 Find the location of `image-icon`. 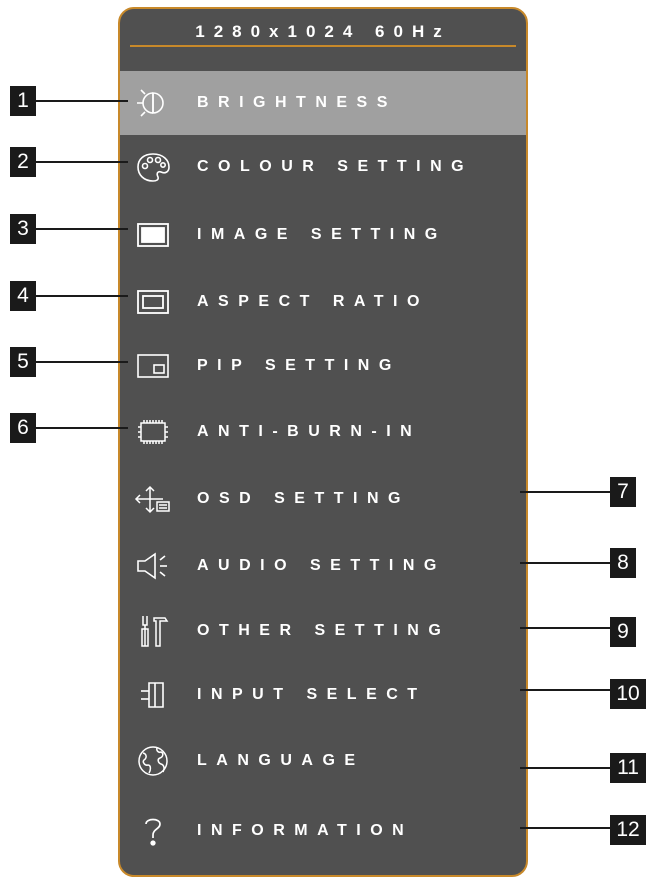

image-icon is located at coordinates (153, 235).